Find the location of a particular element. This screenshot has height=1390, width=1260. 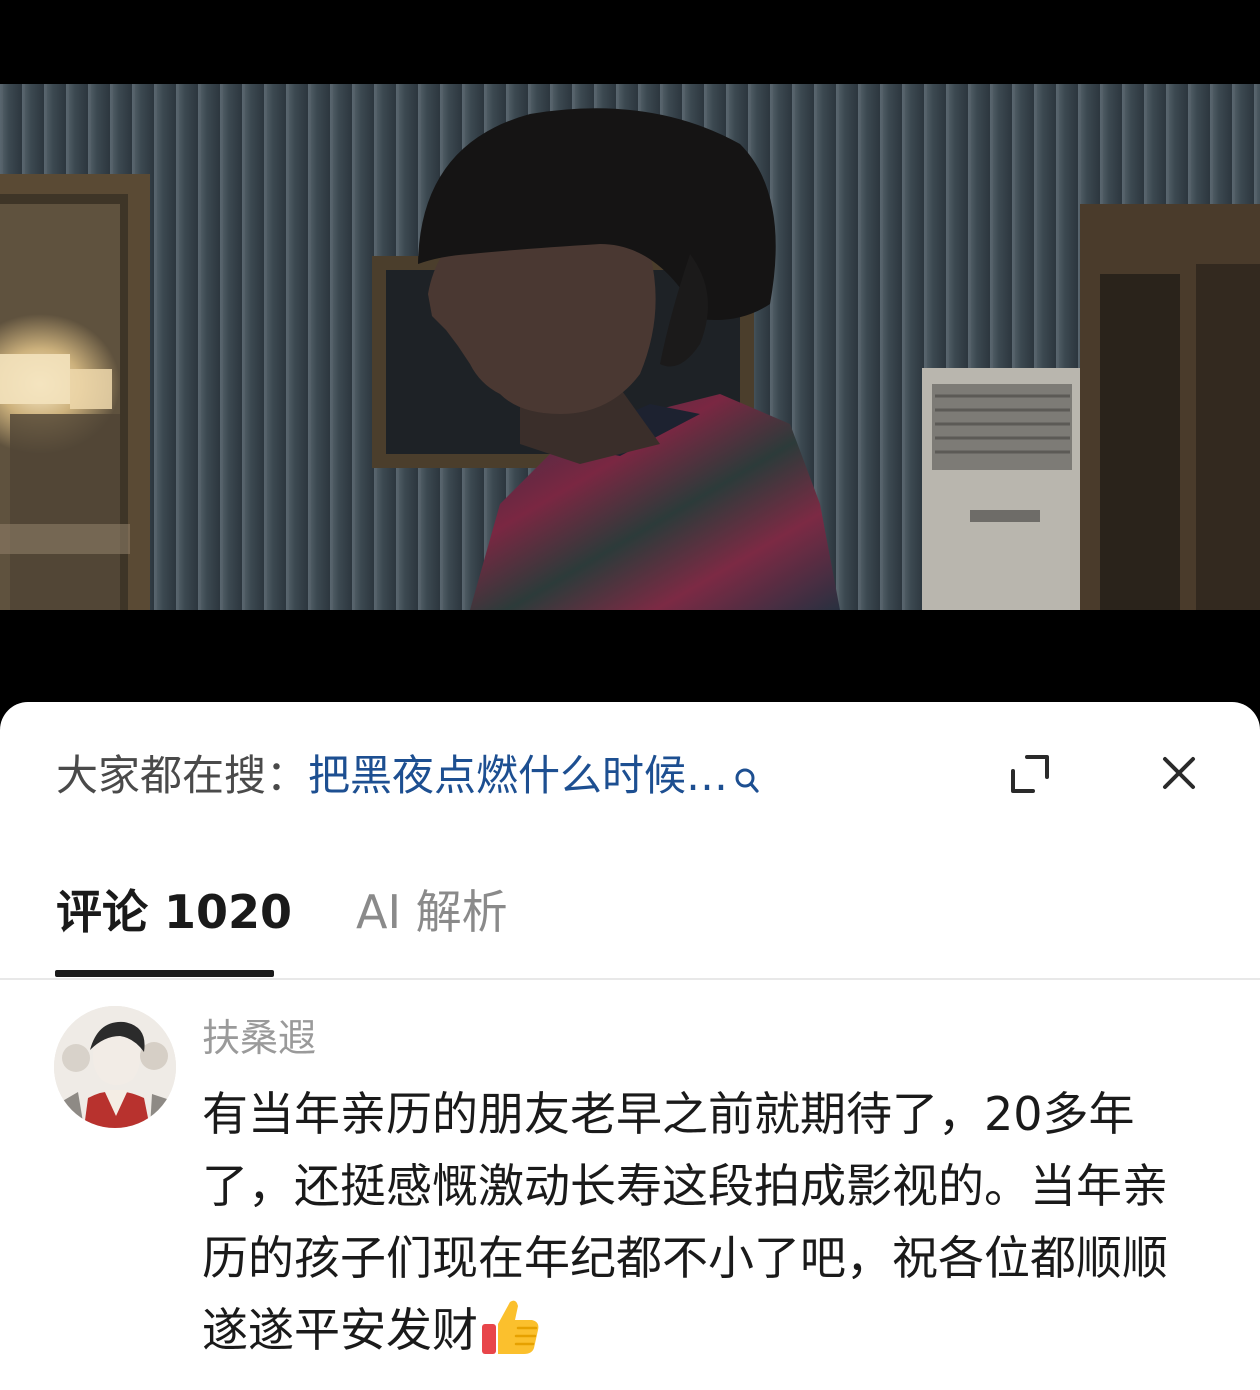

expand-button is located at coordinates (1030, 776).